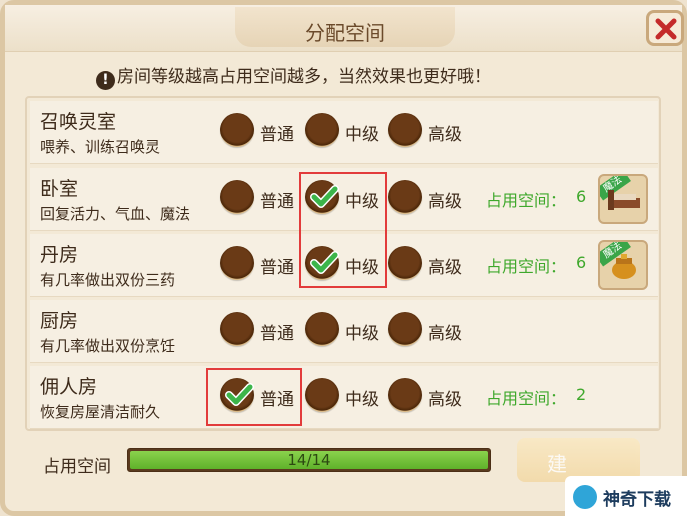  Describe the element at coordinates (77, 467) in the screenshot. I see `space-used-label: 占用空间` at that location.